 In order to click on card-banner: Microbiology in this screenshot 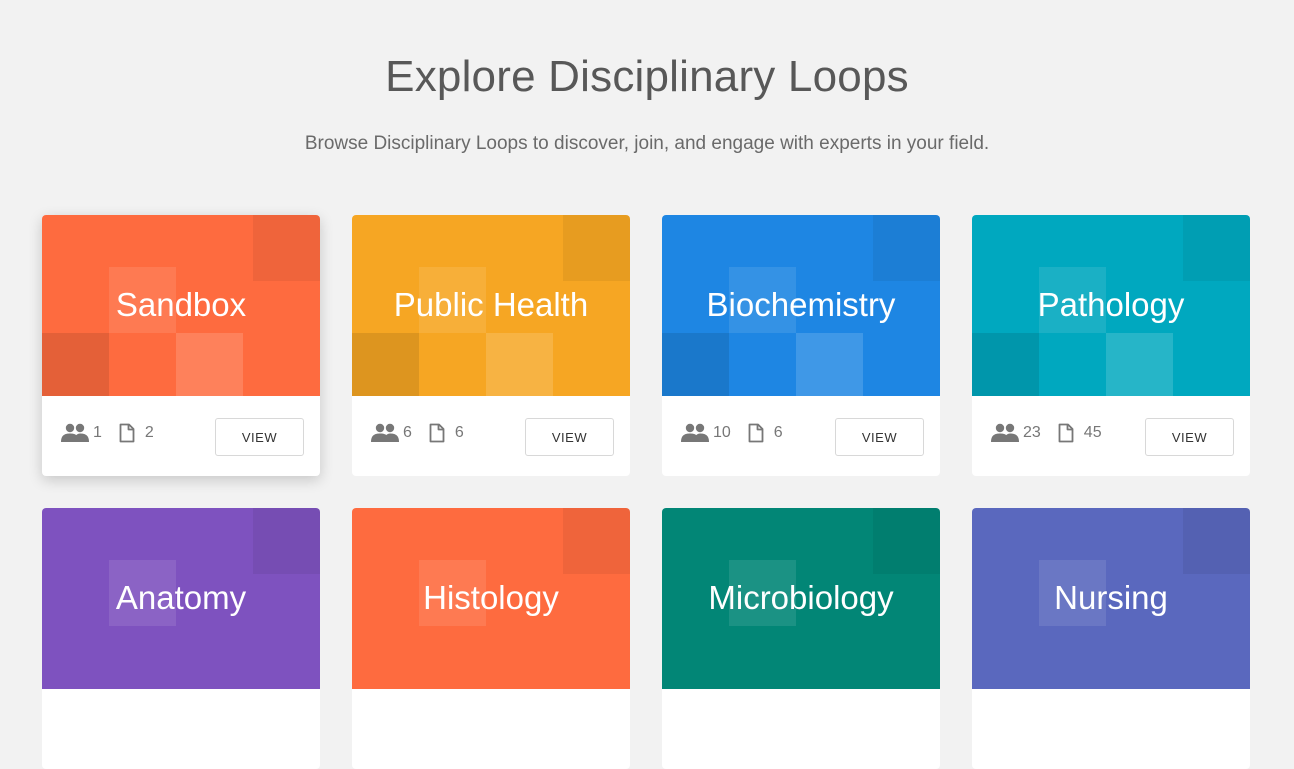, I will do `click(801, 598)`.